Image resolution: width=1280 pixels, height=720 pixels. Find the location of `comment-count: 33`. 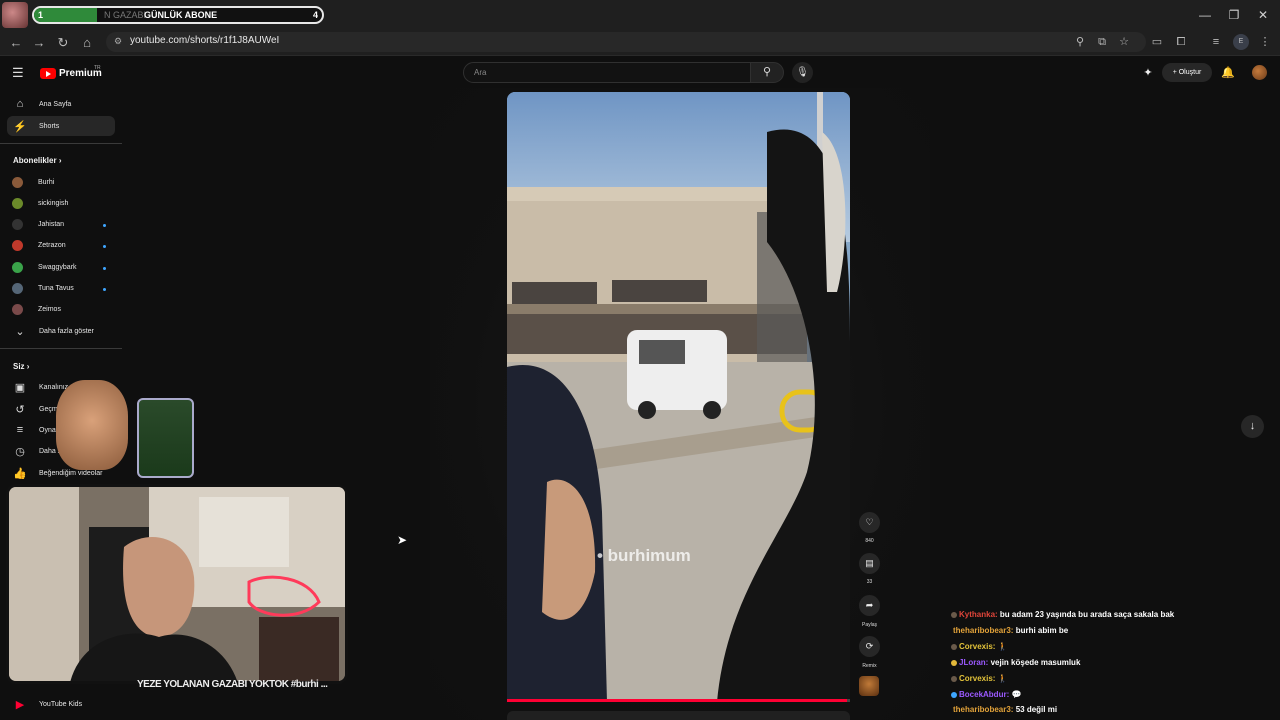

comment-count: 33 is located at coordinates (869, 582).